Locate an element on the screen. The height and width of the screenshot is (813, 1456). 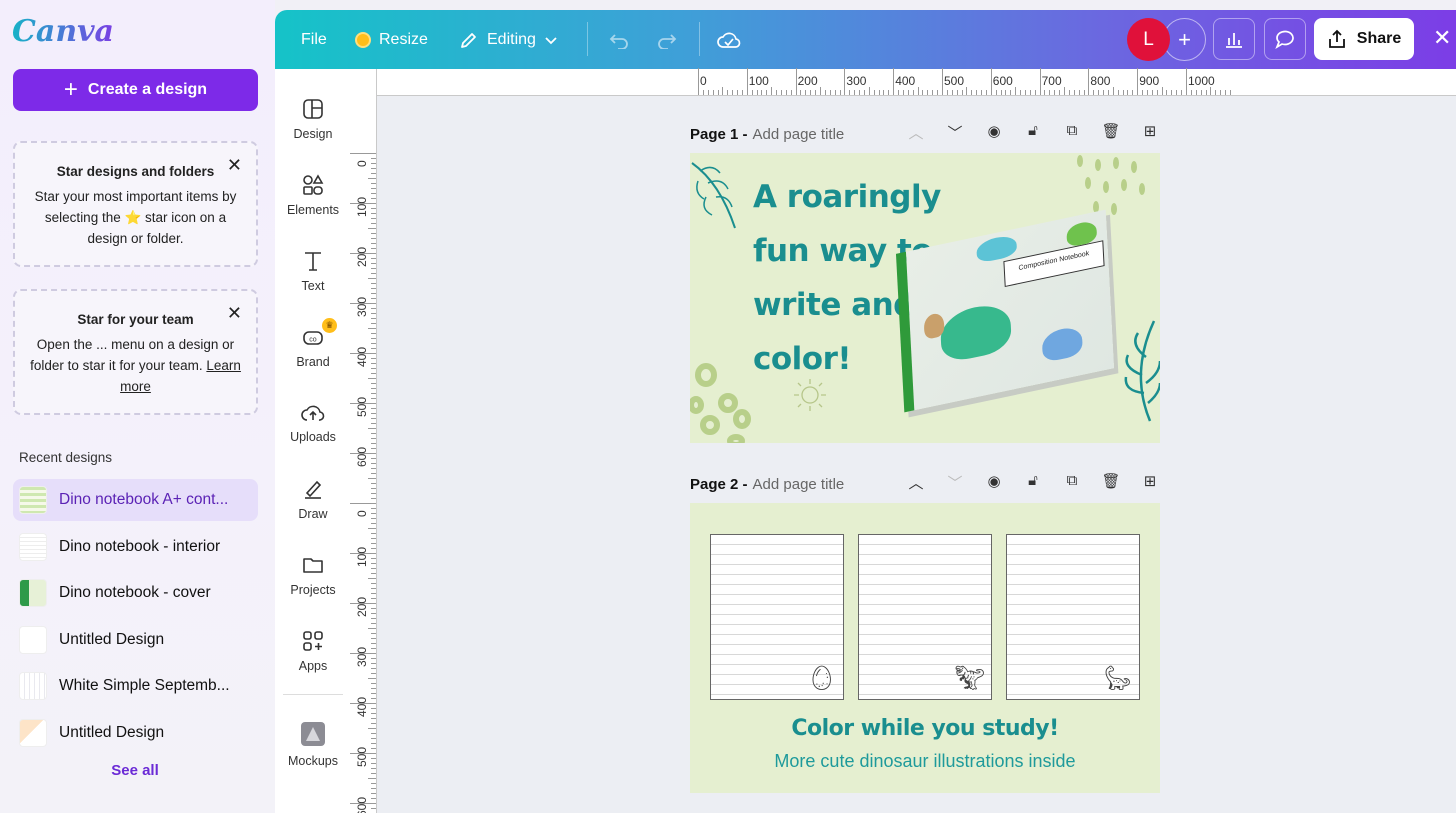
see-all-link: See all is located at coordinates (135, 770).